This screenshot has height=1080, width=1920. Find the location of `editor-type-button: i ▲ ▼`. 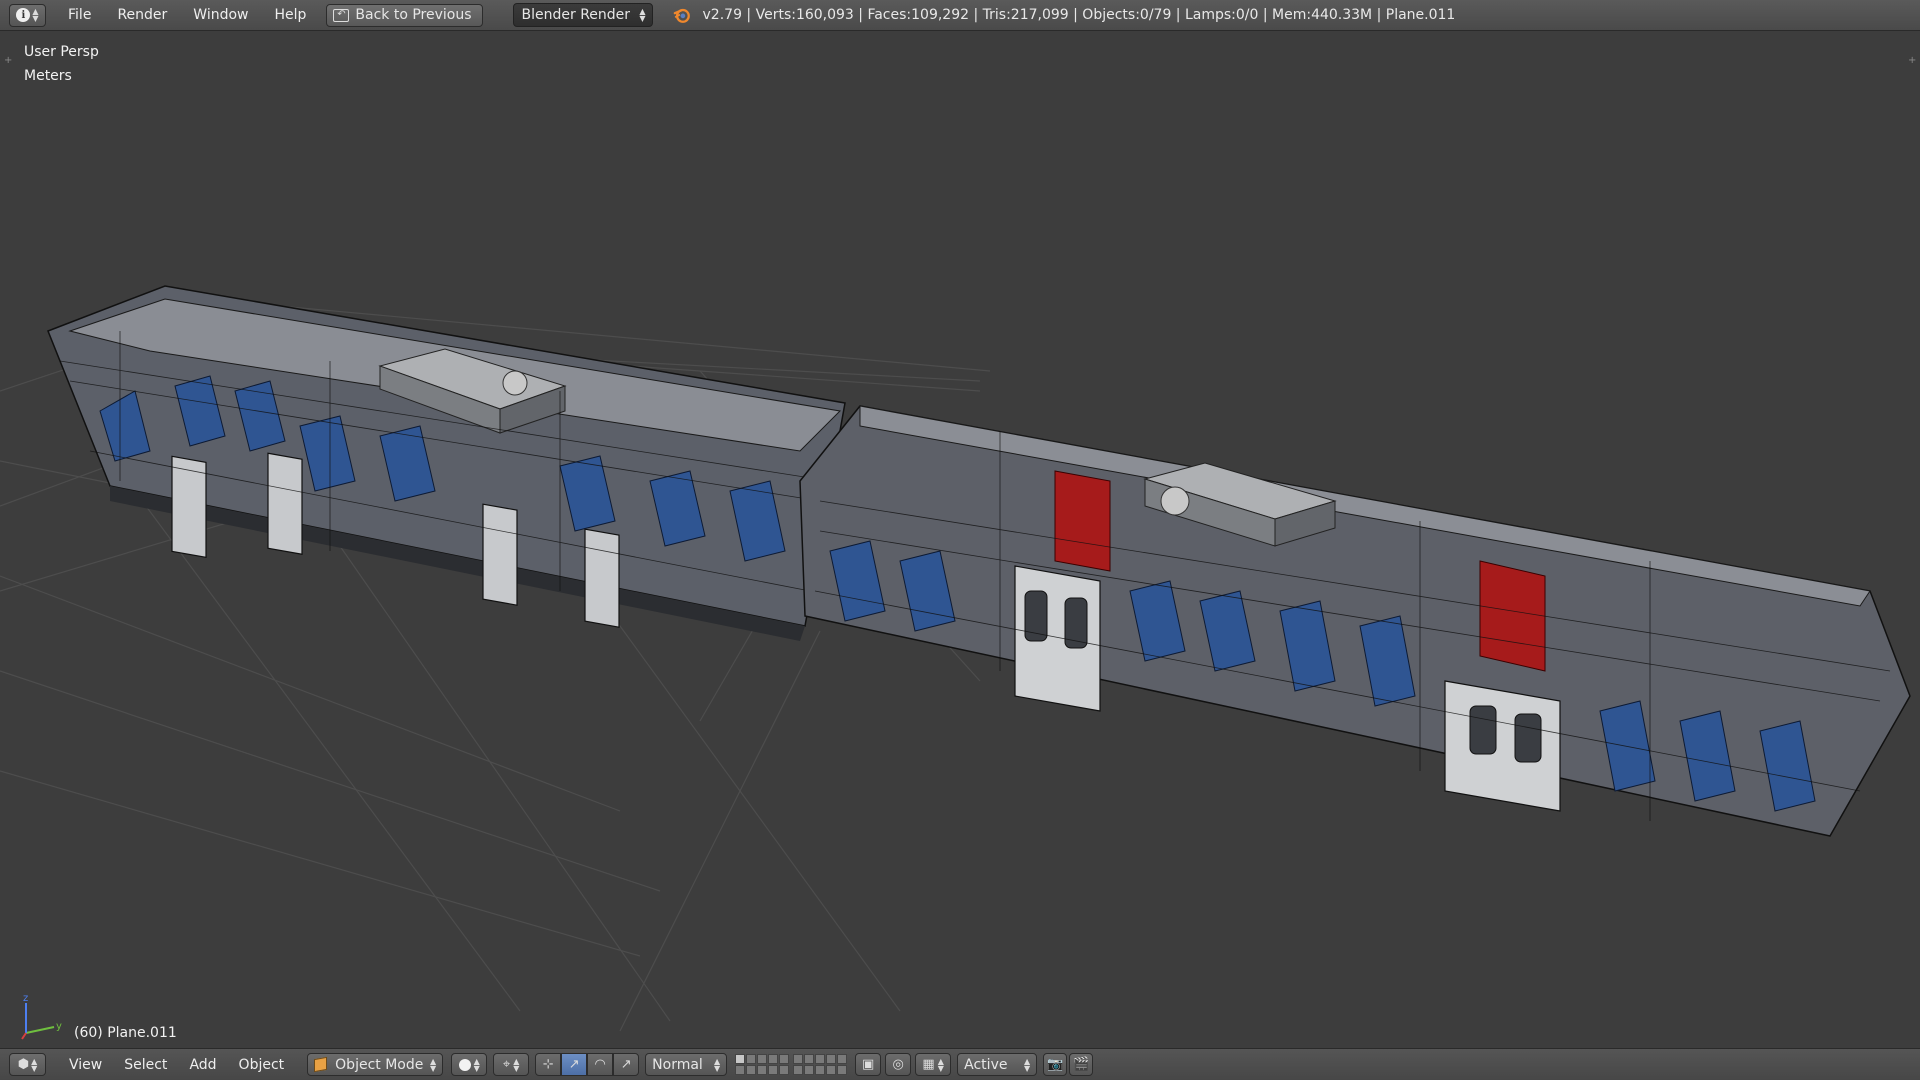

editor-type-button: i ▲ ▼ is located at coordinates (27, 15).